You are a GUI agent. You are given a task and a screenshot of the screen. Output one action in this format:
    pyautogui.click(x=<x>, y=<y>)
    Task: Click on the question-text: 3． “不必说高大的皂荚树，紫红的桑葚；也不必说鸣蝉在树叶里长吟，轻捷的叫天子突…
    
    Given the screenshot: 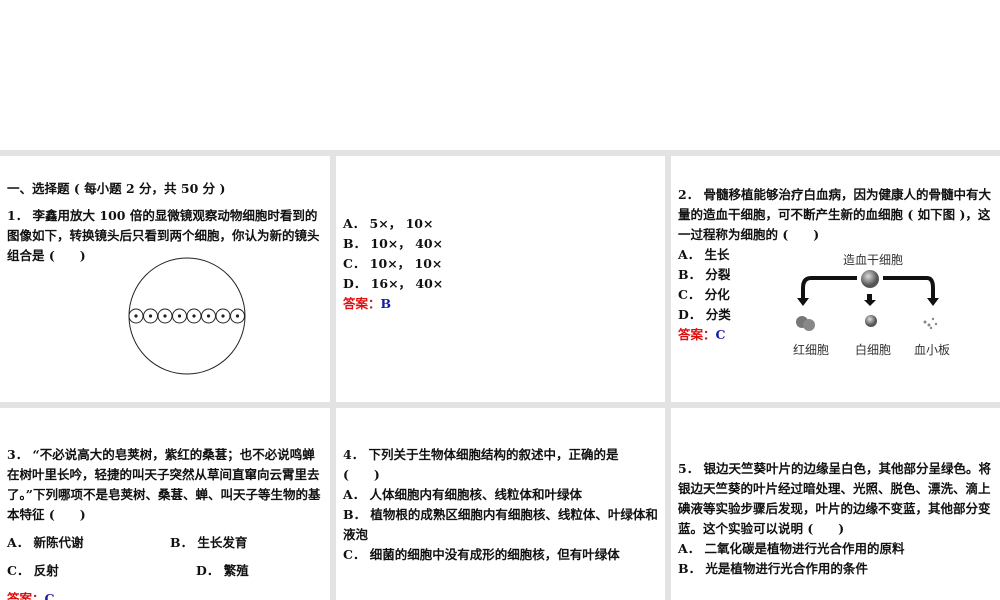 What is the action you would take?
    pyautogui.click(x=164, y=484)
    